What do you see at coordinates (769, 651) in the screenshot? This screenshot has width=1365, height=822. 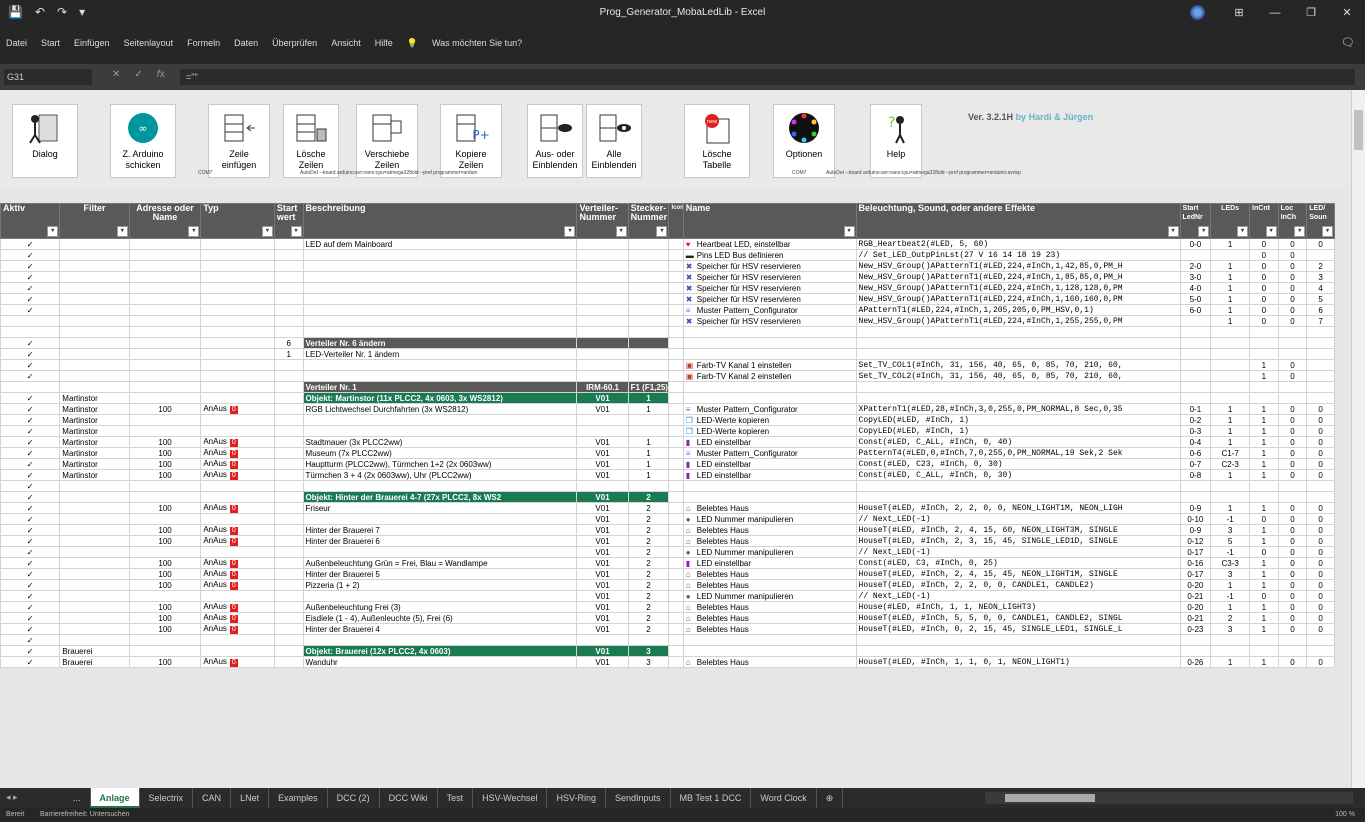 I see `name-cell` at bounding box center [769, 651].